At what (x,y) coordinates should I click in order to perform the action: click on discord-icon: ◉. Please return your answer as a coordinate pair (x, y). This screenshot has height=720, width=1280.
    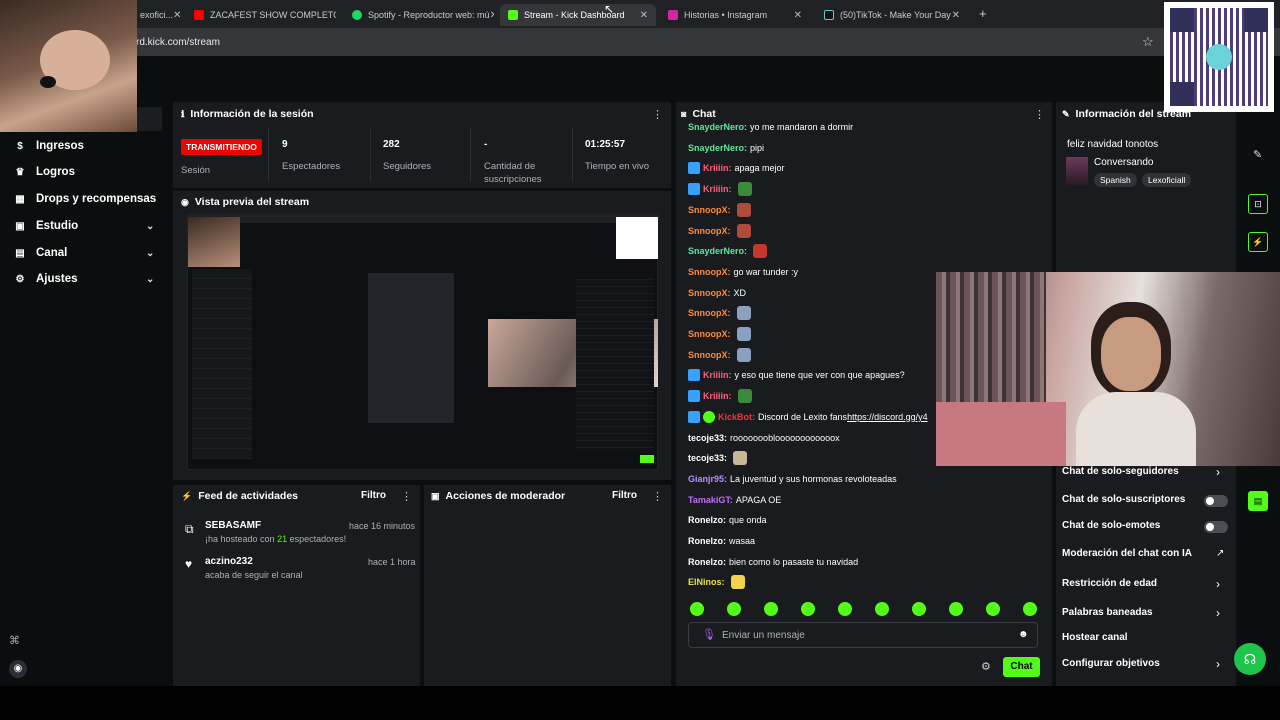
    Looking at the image, I should click on (18, 669).